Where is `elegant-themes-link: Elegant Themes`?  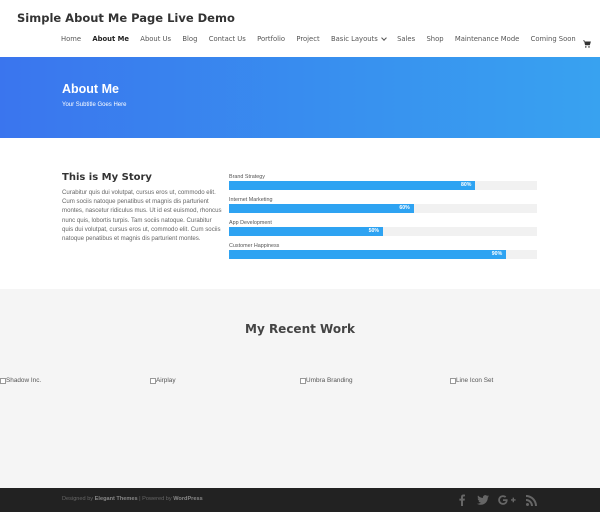 elegant-themes-link: Elegant Themes is located at coordinates (116, 499).